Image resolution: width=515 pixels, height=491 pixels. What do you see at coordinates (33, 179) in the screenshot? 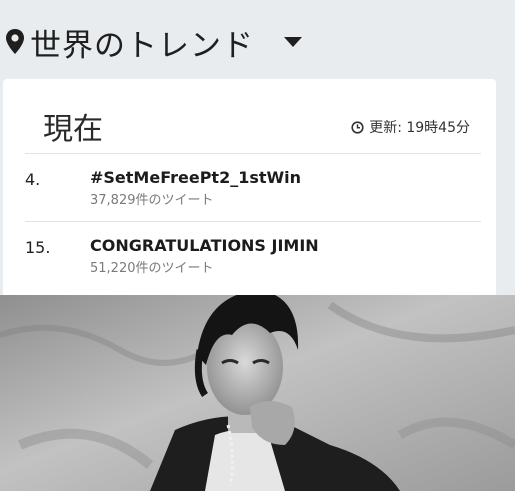
I see `trend-rank: 4.` at bounding box center [33, 179].